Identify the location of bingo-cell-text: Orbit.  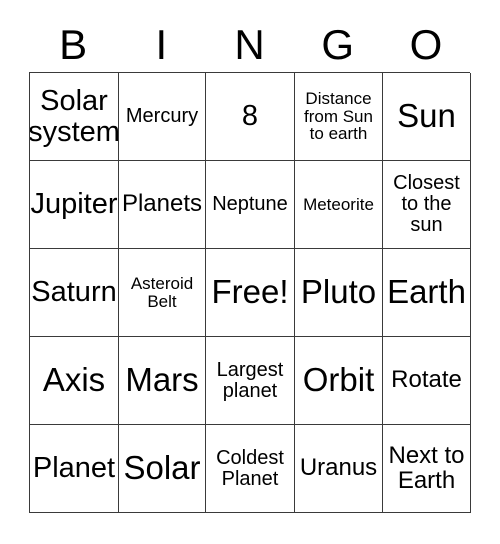
(338, 380).